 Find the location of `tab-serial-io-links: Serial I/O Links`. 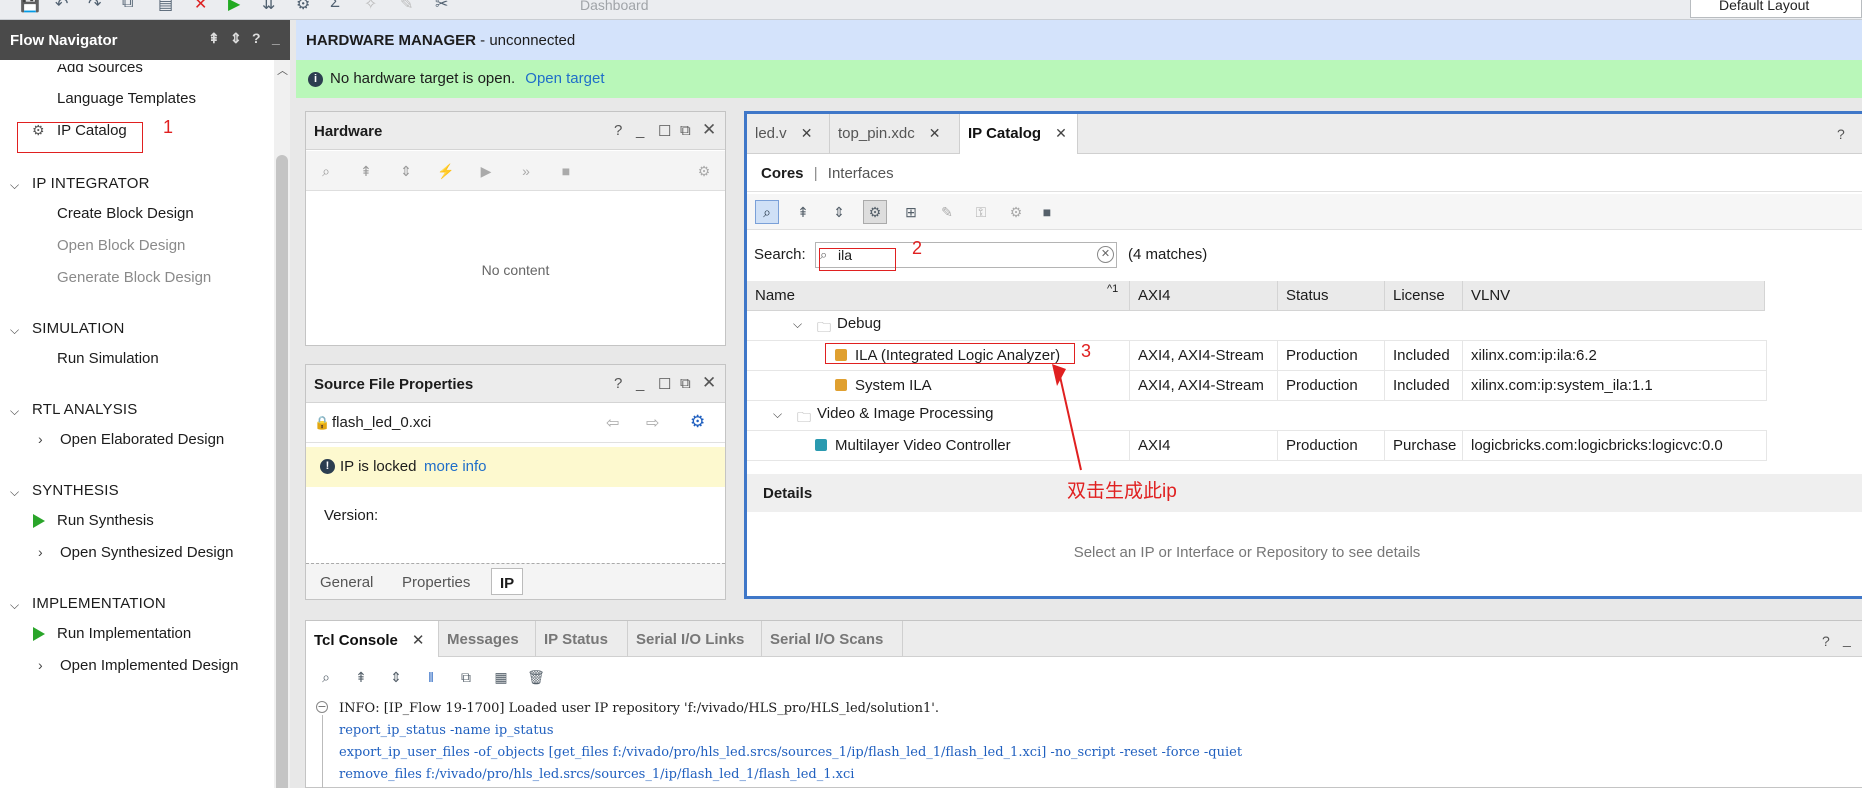

tab-serial-io-links: Serial I/O Links is located at coordinates (695, 639).